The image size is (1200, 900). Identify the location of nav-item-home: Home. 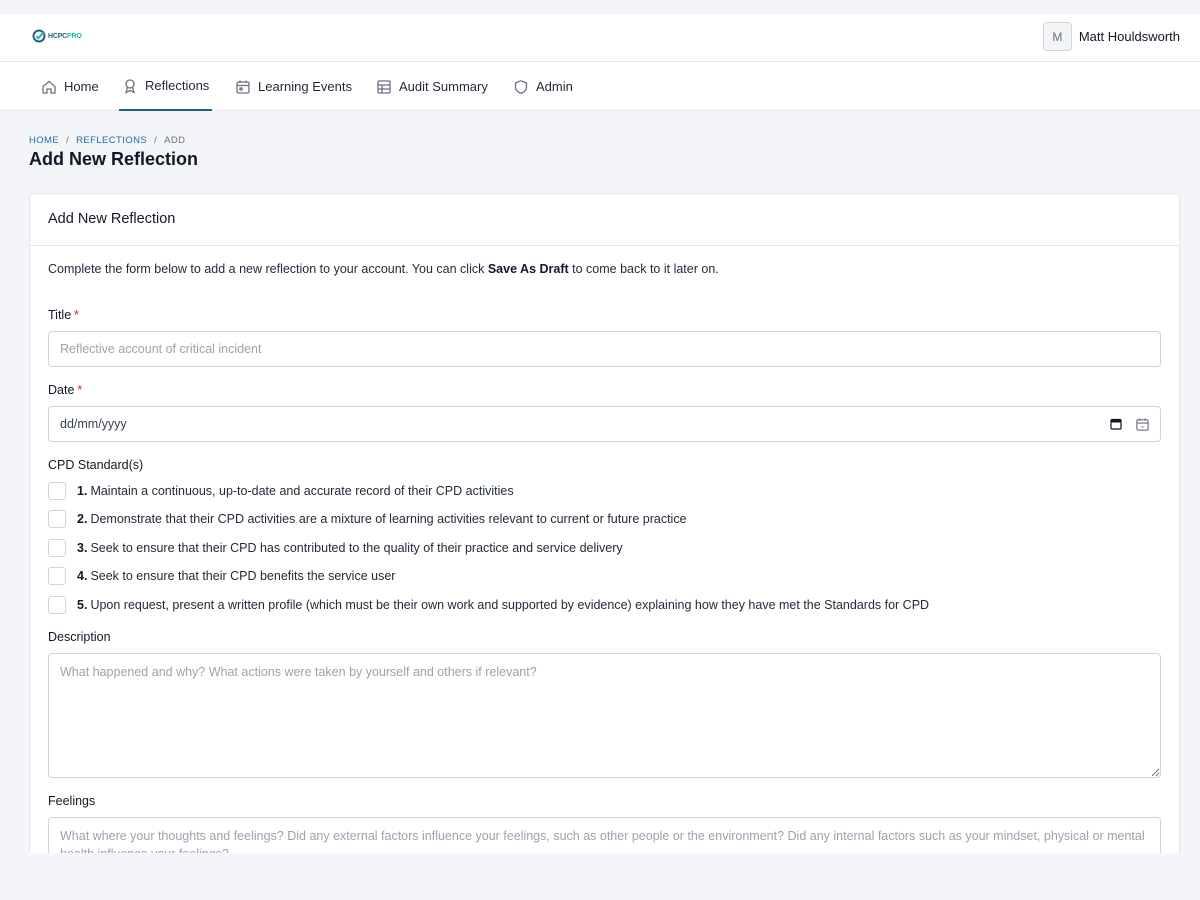
(70, 86).